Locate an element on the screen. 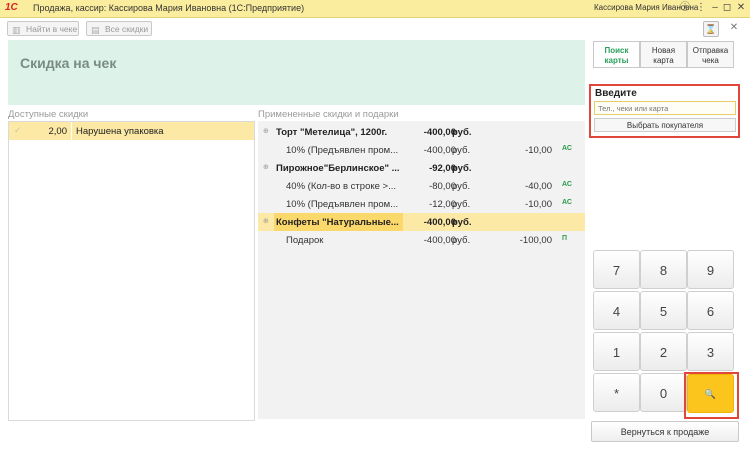 Image resolution: width=750 pixels, height=451 pixels. close-icon: ✕ is located at coordinates (741, 8).